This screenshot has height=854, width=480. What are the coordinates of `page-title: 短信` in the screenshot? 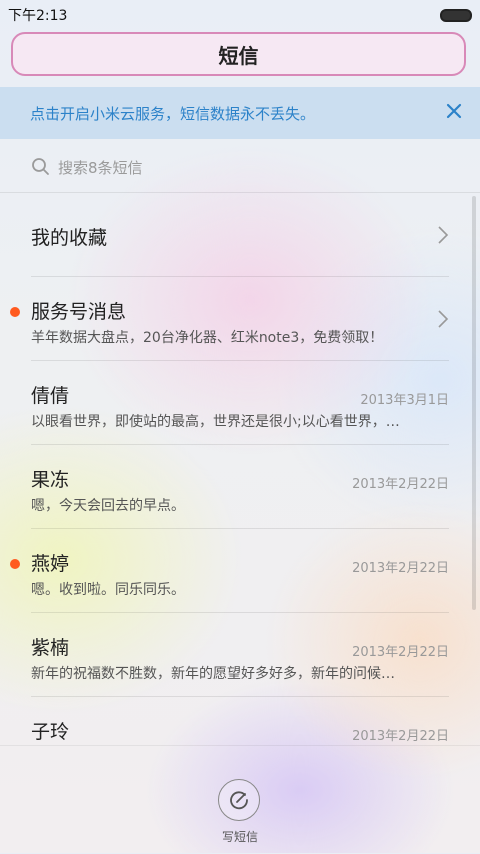 It's located at (238, 55).